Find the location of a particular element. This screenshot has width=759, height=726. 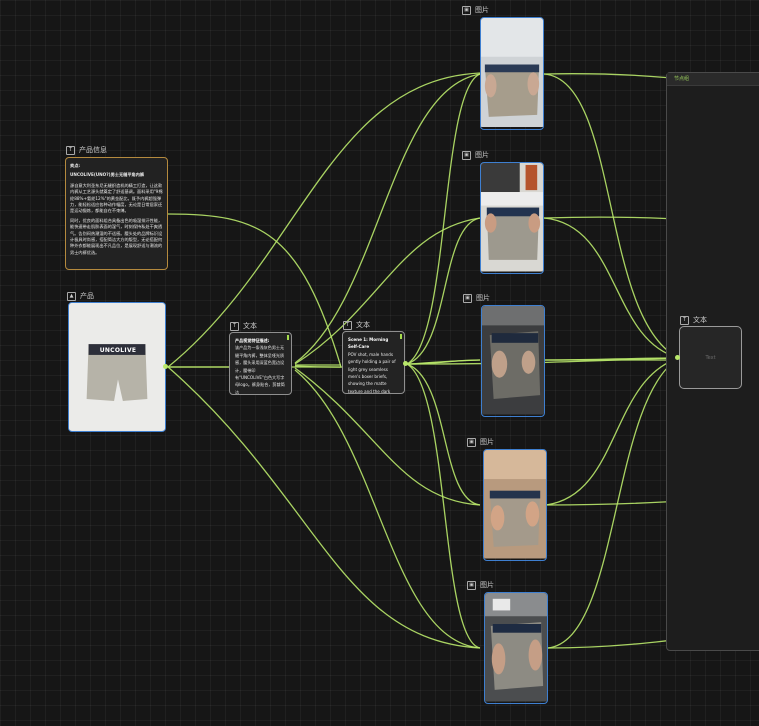

image3-node-label: ▣ 图片 is located at coordinates (476, 298).